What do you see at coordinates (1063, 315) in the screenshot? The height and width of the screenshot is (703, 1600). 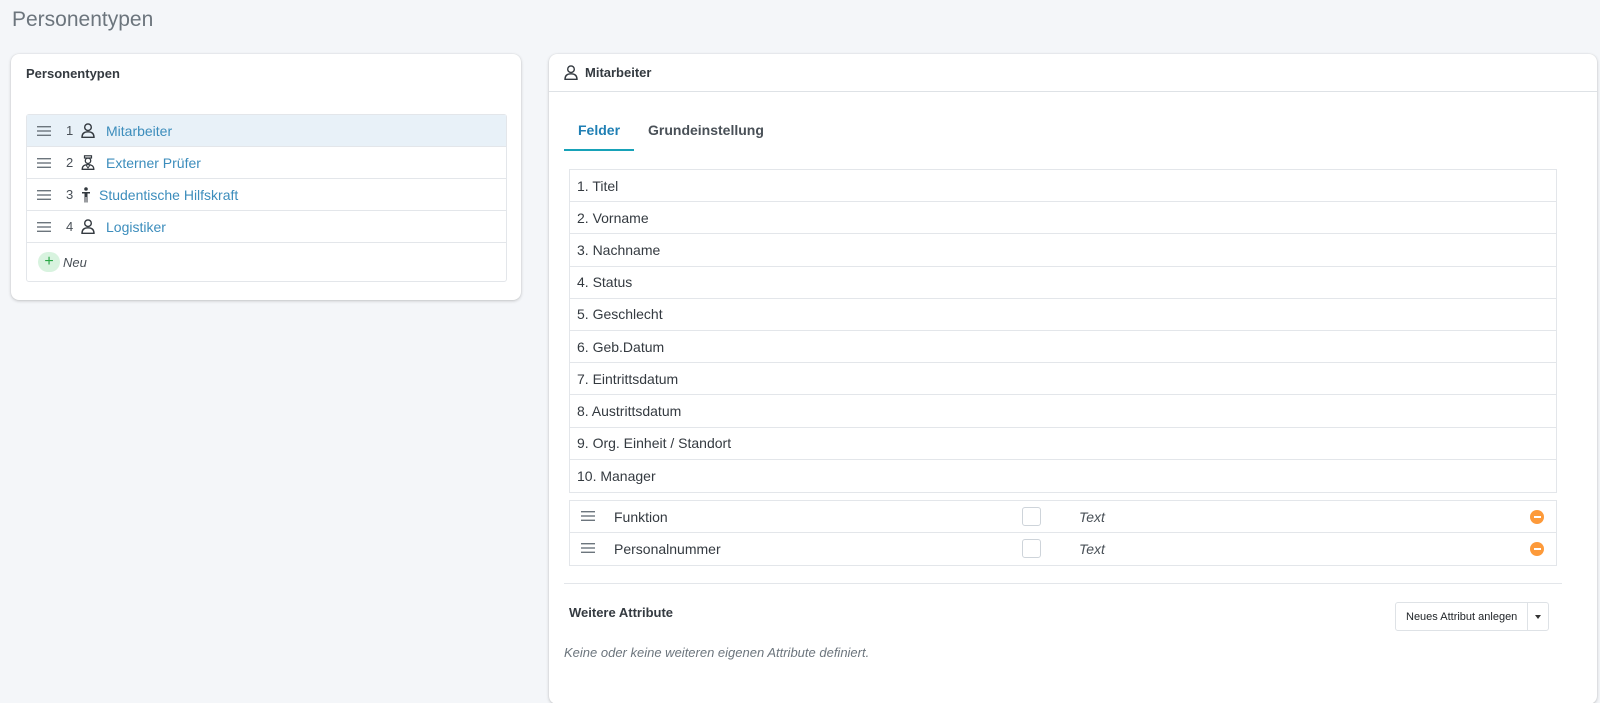 I see `field-row: 5. Geschlecht` at bounding box center [1063, 315].